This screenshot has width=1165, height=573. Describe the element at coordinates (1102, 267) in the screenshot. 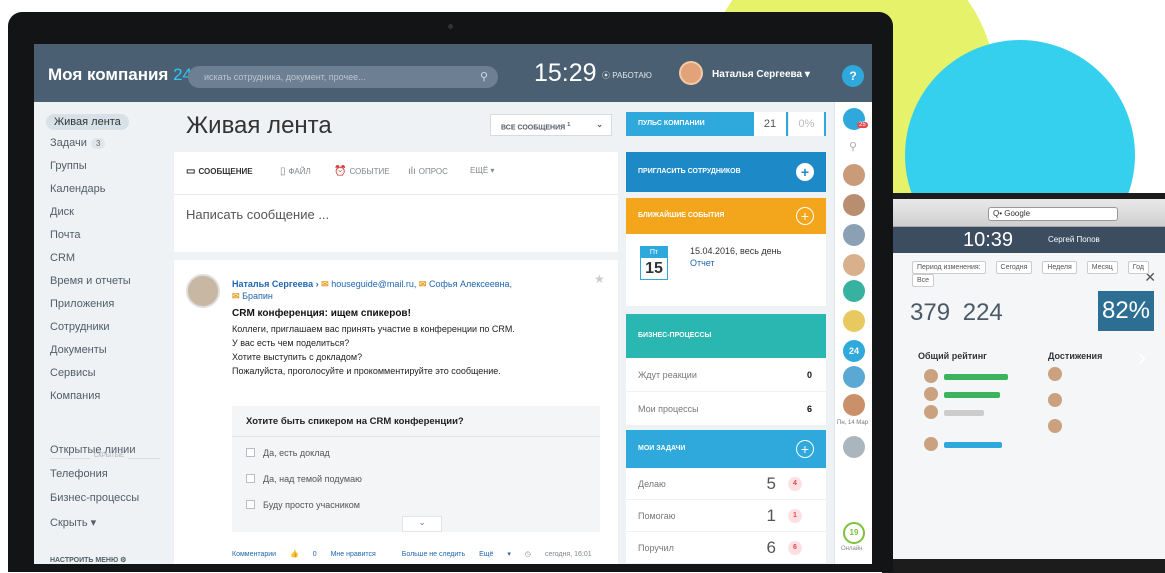

I see `period-tab: Месяц` at that location.